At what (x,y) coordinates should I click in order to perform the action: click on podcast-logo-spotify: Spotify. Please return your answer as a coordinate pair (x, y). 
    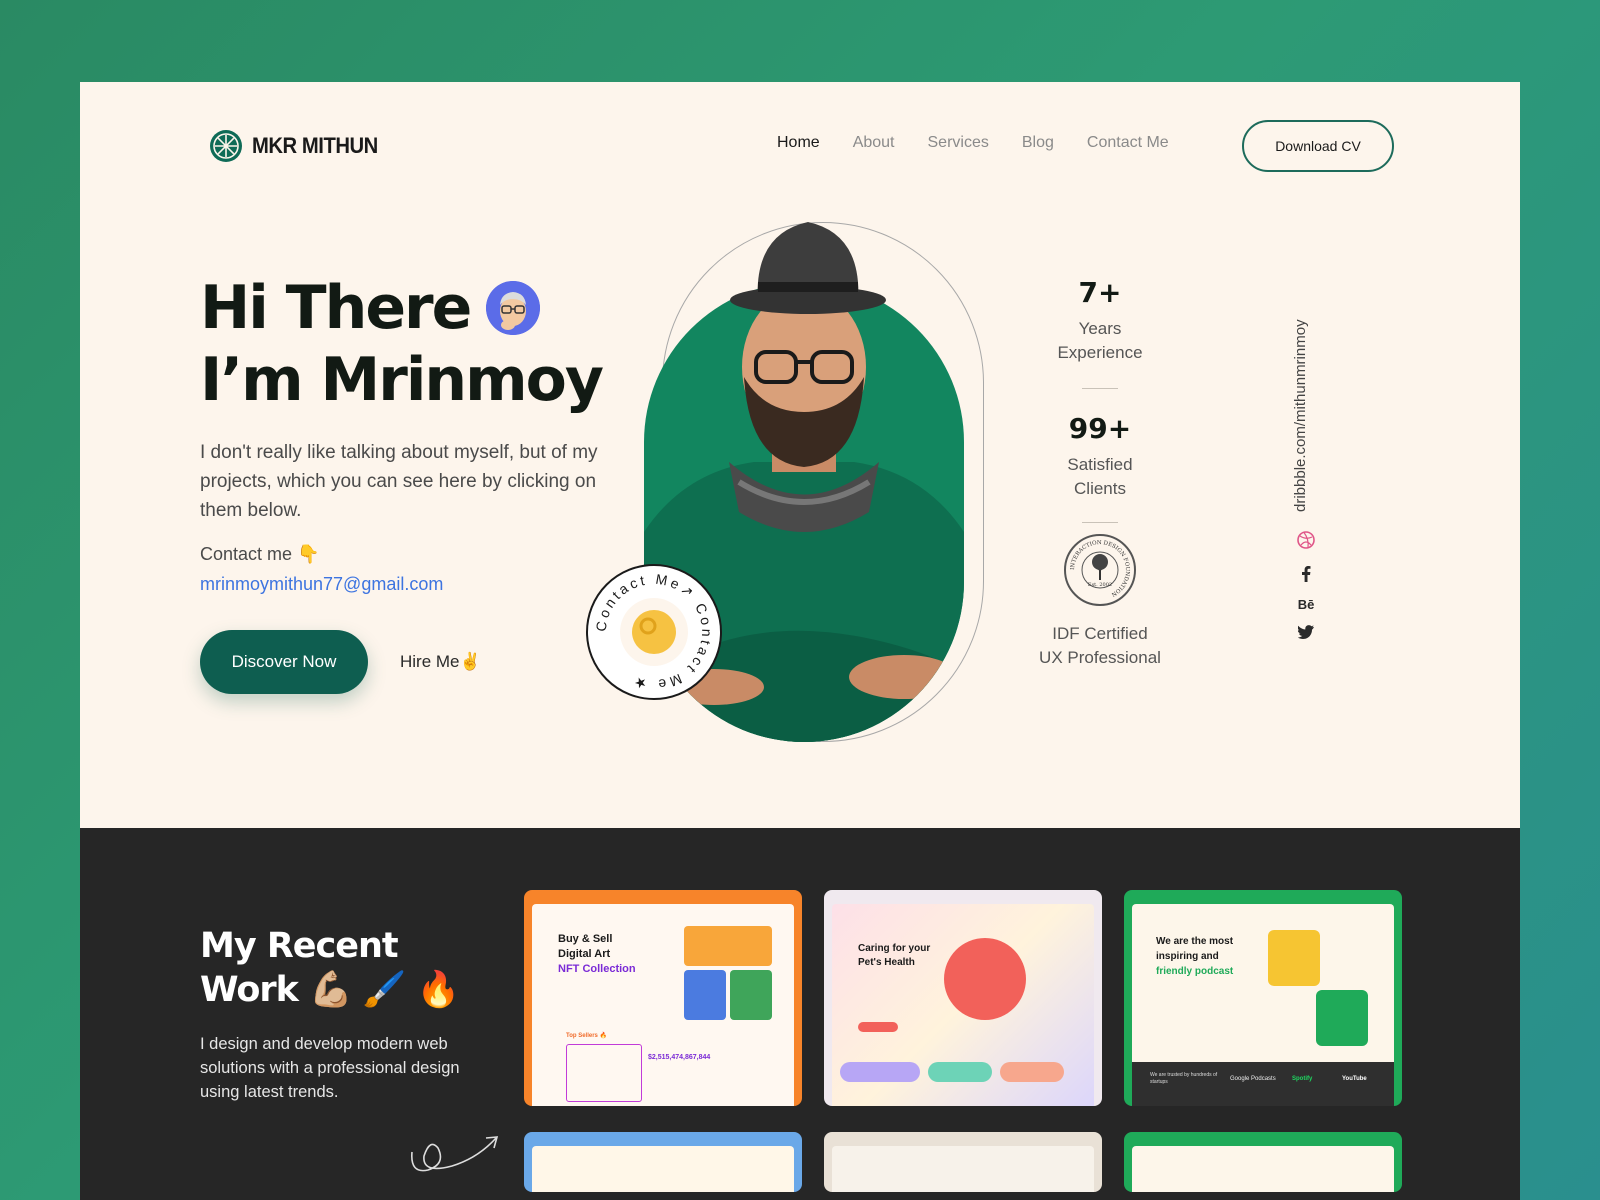
    Looking at the image, I should click on (1302, 1079).